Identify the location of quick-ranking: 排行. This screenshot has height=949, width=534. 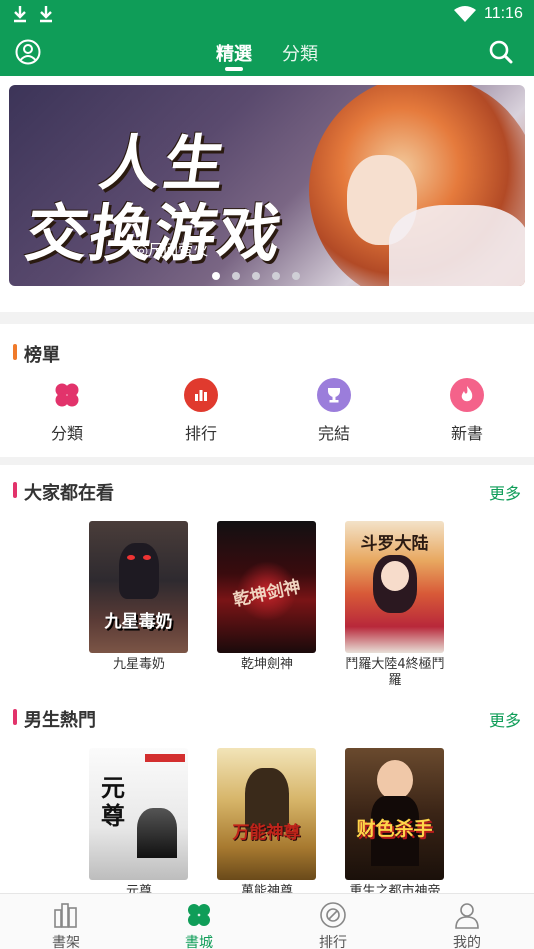
(201, 411).